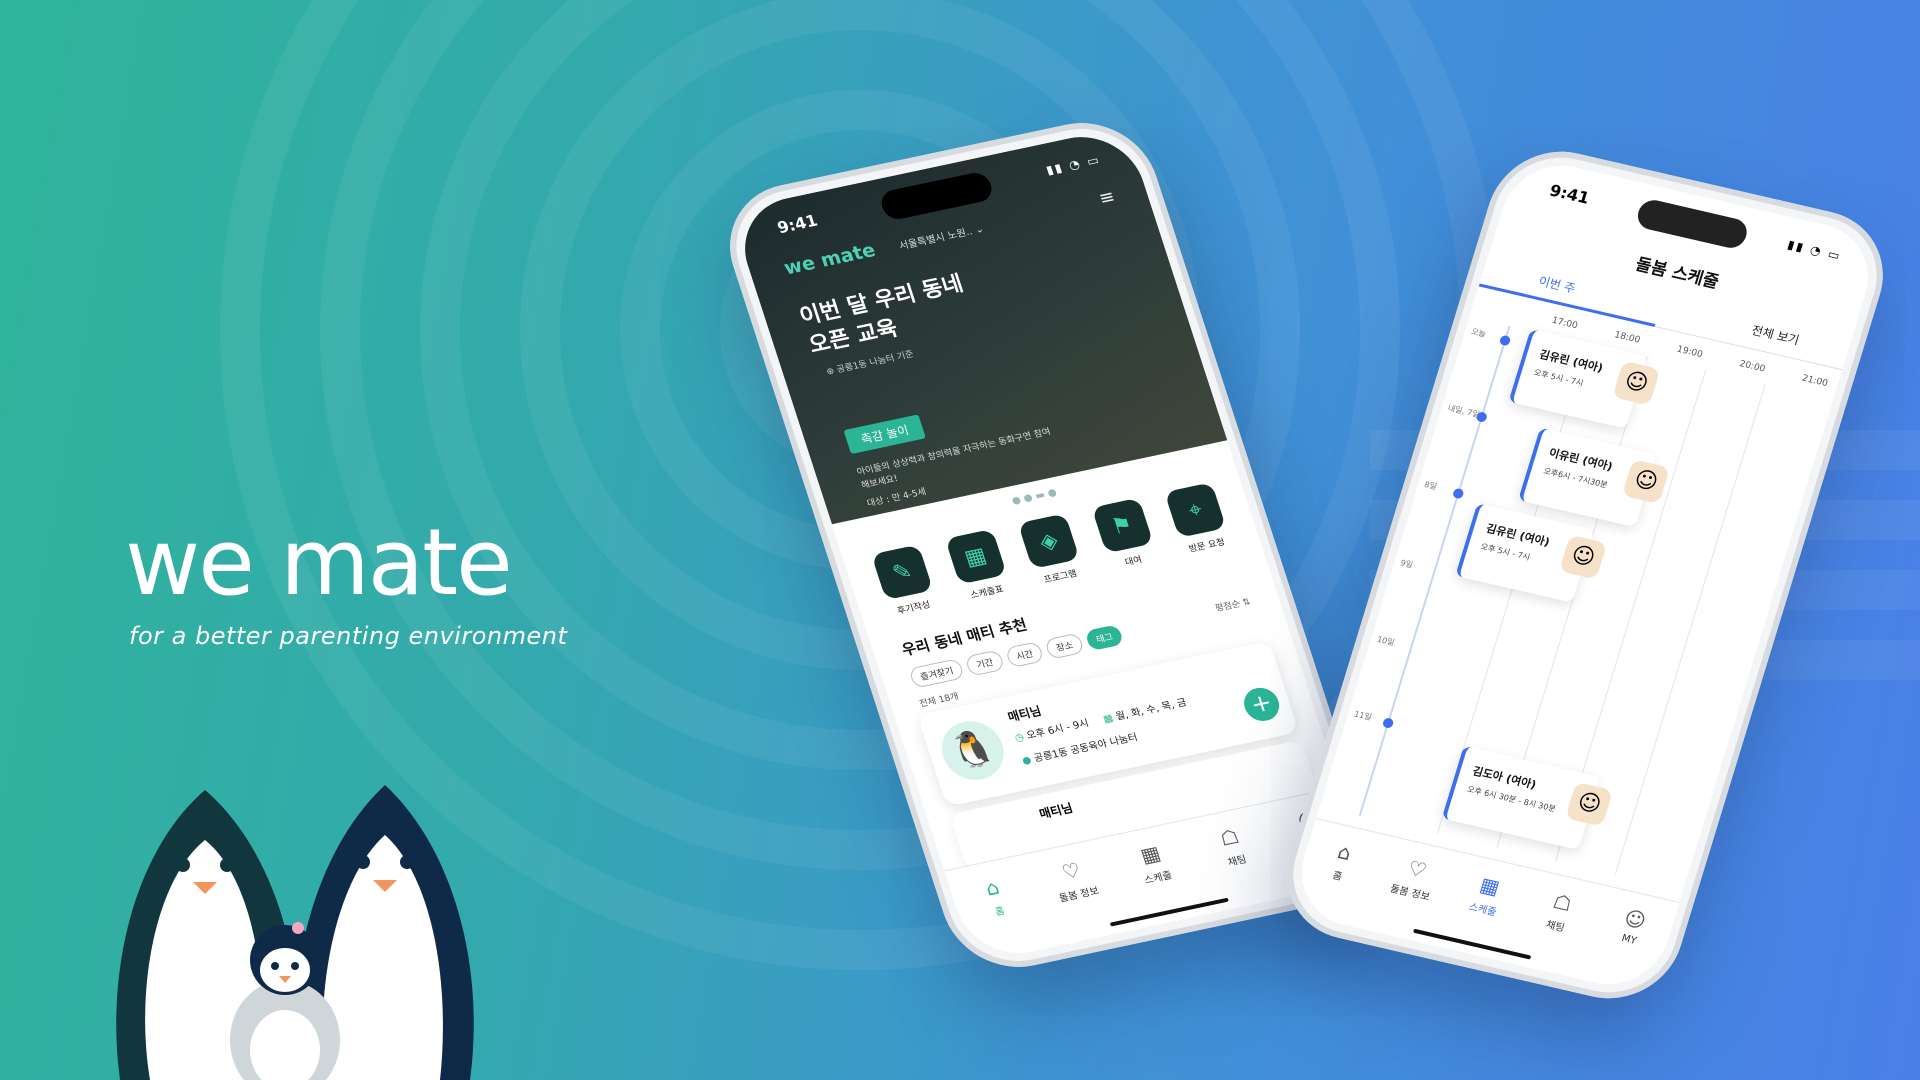 The width and height of the screenshot is (1920, 1080). What do you see at coordinates (987, 593) in the screenshot?
I see `category-label: 스케줄표` at bounding box center [987, 593].